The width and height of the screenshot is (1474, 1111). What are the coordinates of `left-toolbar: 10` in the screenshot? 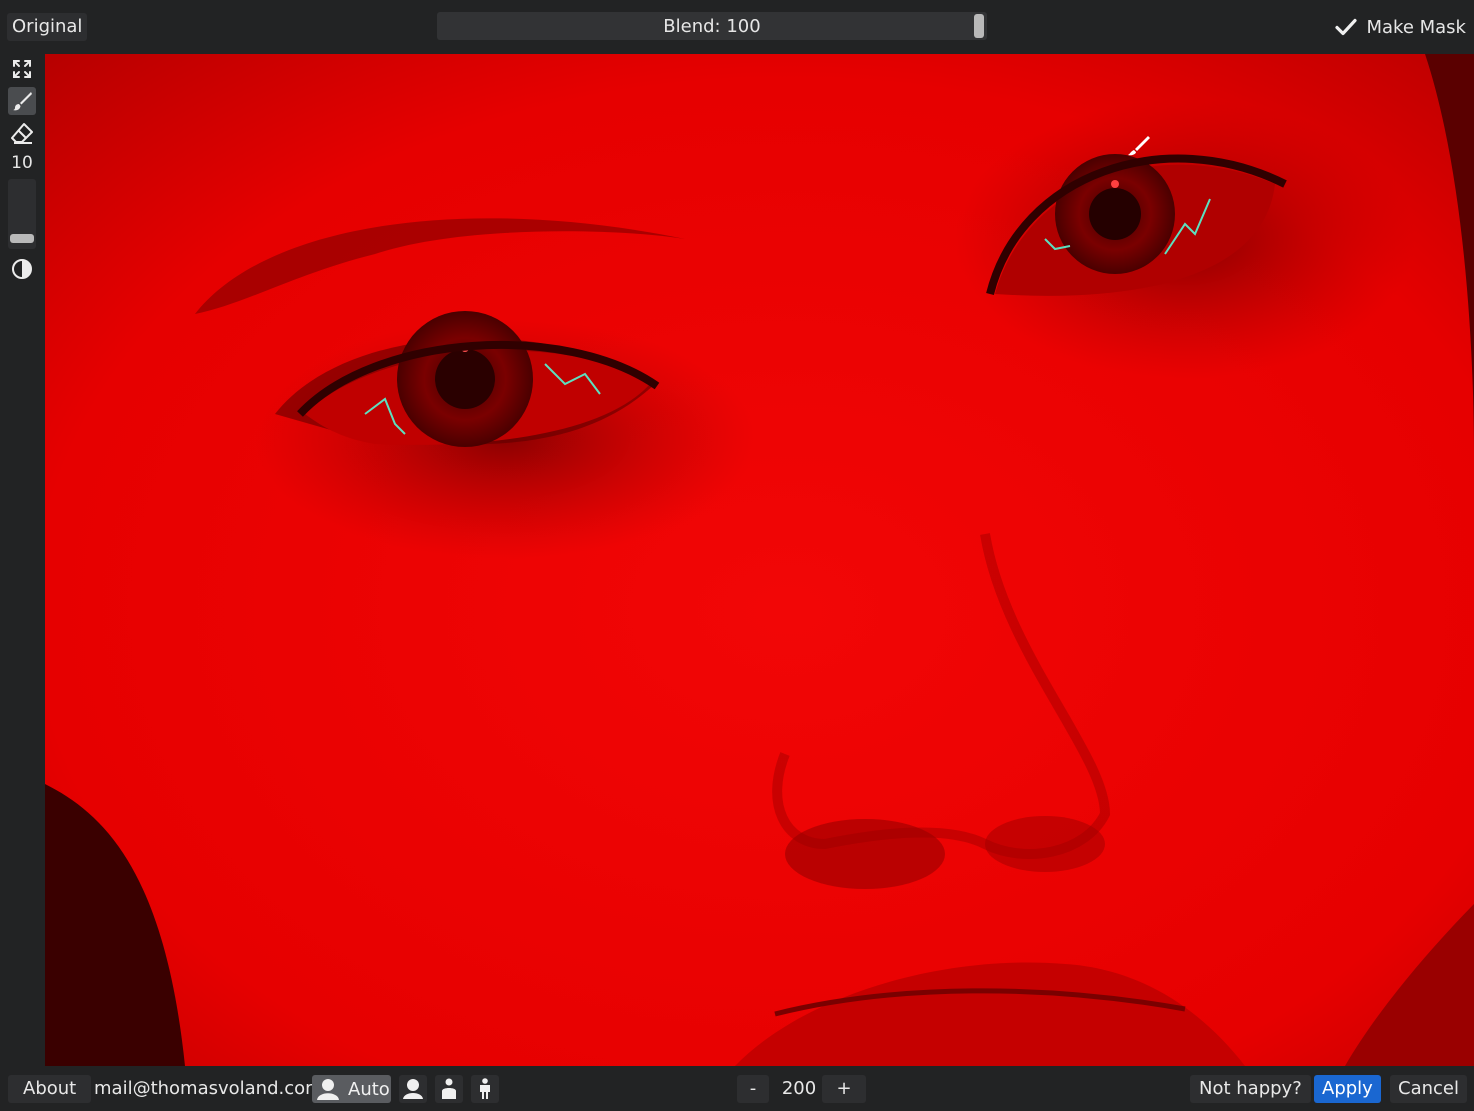 It's located at (22, 560).